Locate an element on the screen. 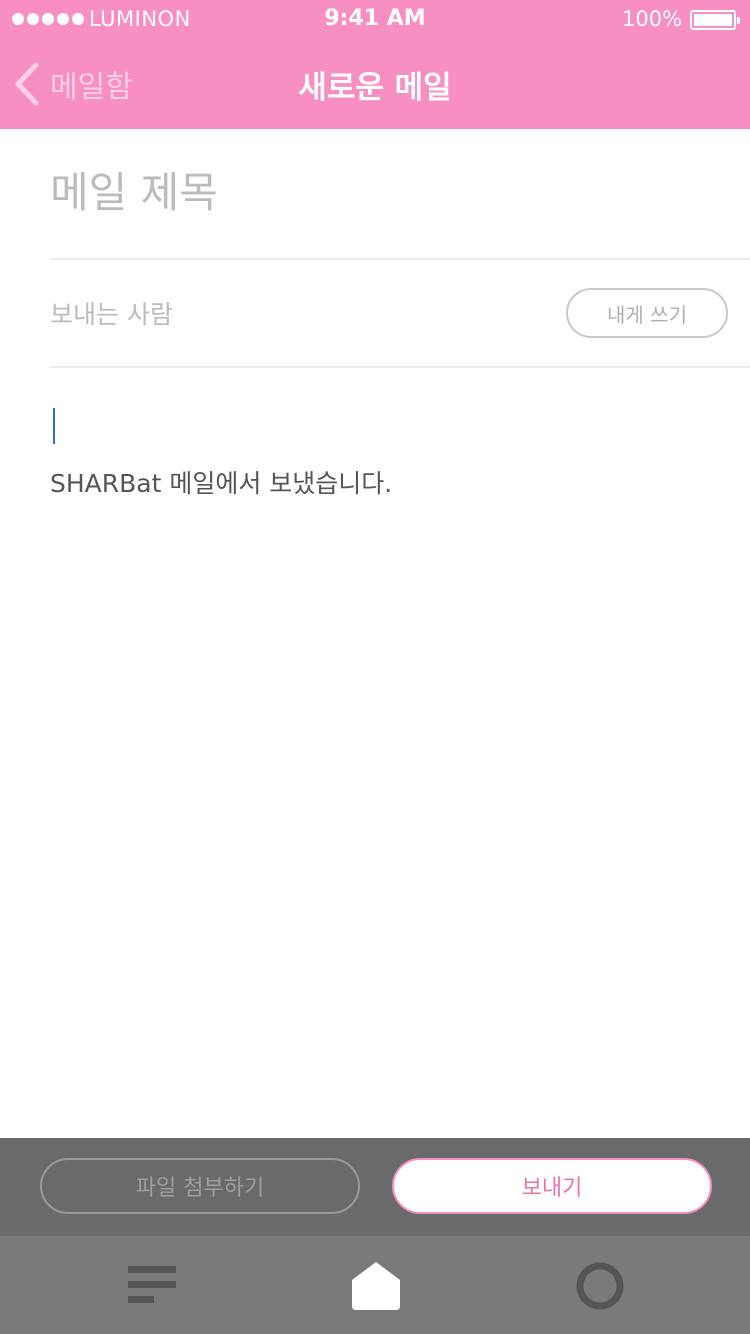 This screenshot has height=1334, width=750. circle-icon is located at coordinates (600, 1286).